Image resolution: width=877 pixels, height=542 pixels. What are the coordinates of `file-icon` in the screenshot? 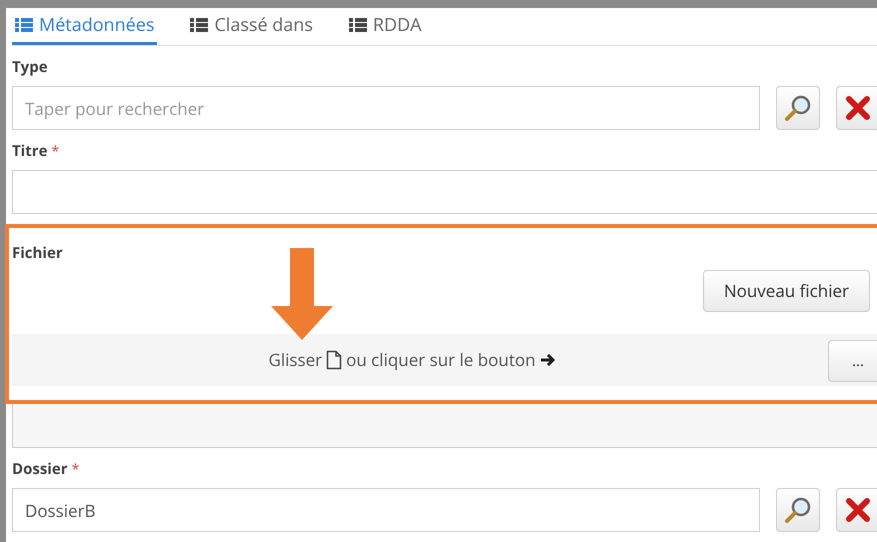 It's located at (334, 360).